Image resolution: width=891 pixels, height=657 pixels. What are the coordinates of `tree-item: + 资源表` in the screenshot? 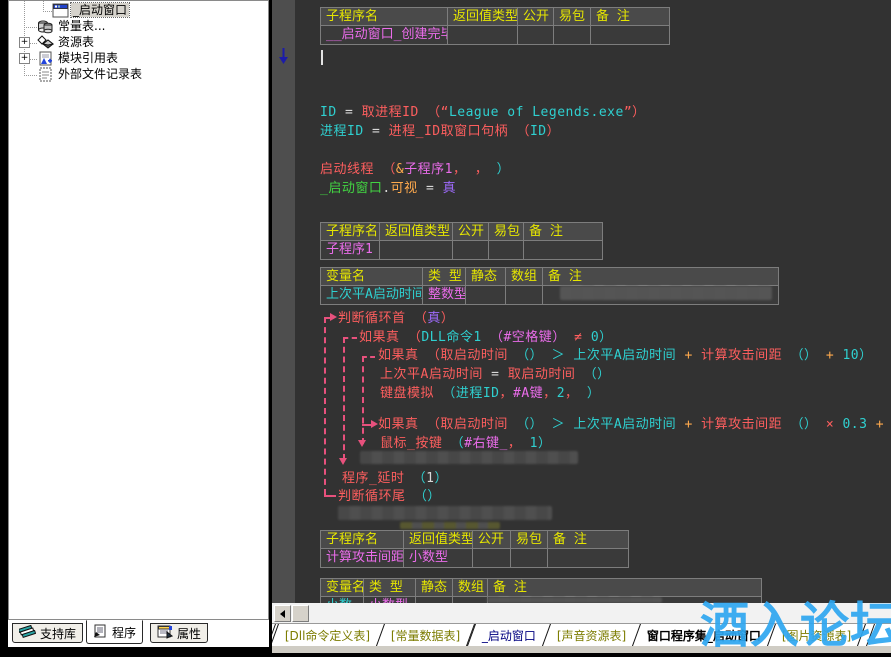 It's located at (138, 43).